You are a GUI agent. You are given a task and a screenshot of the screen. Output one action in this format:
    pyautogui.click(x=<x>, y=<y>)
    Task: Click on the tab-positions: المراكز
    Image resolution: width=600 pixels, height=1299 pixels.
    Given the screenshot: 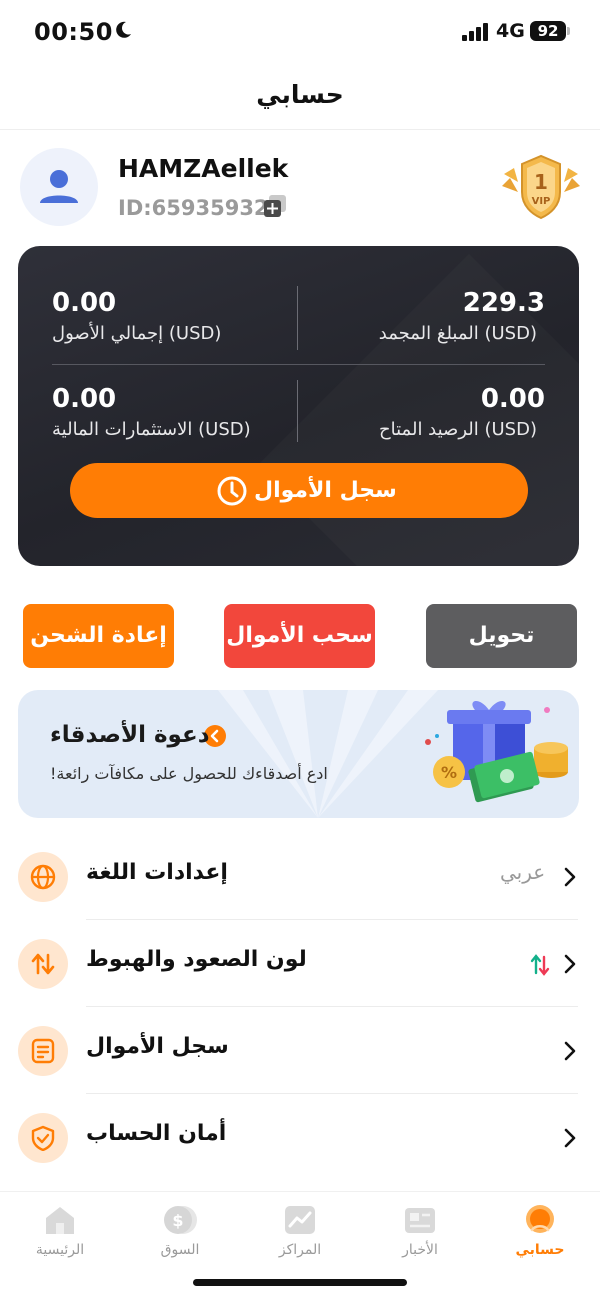 What is the action you would take?
    pyautogui.click(x=300, y=1234)
    